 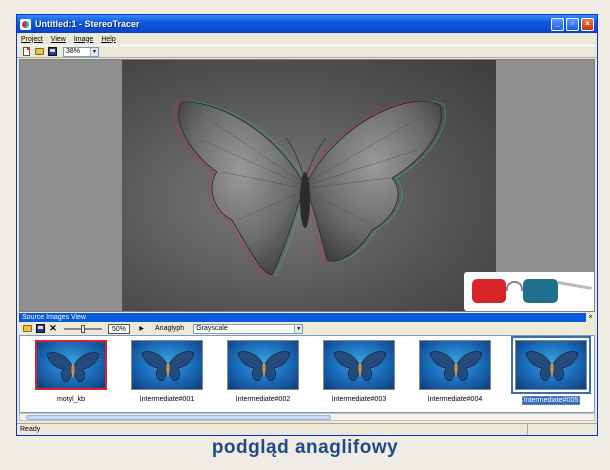 What do you see at coordinates (590, 317) in the screenshot?
I see `close-panel-icon: ×` at bounding box center [590, 317].